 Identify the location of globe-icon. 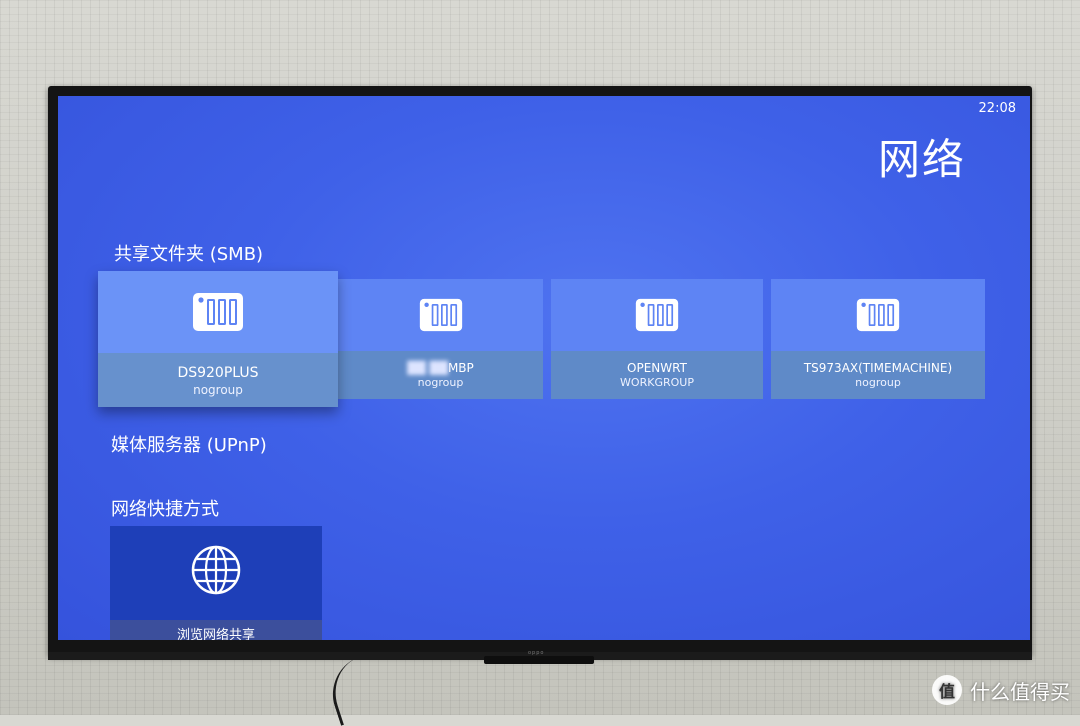
(216, 570).